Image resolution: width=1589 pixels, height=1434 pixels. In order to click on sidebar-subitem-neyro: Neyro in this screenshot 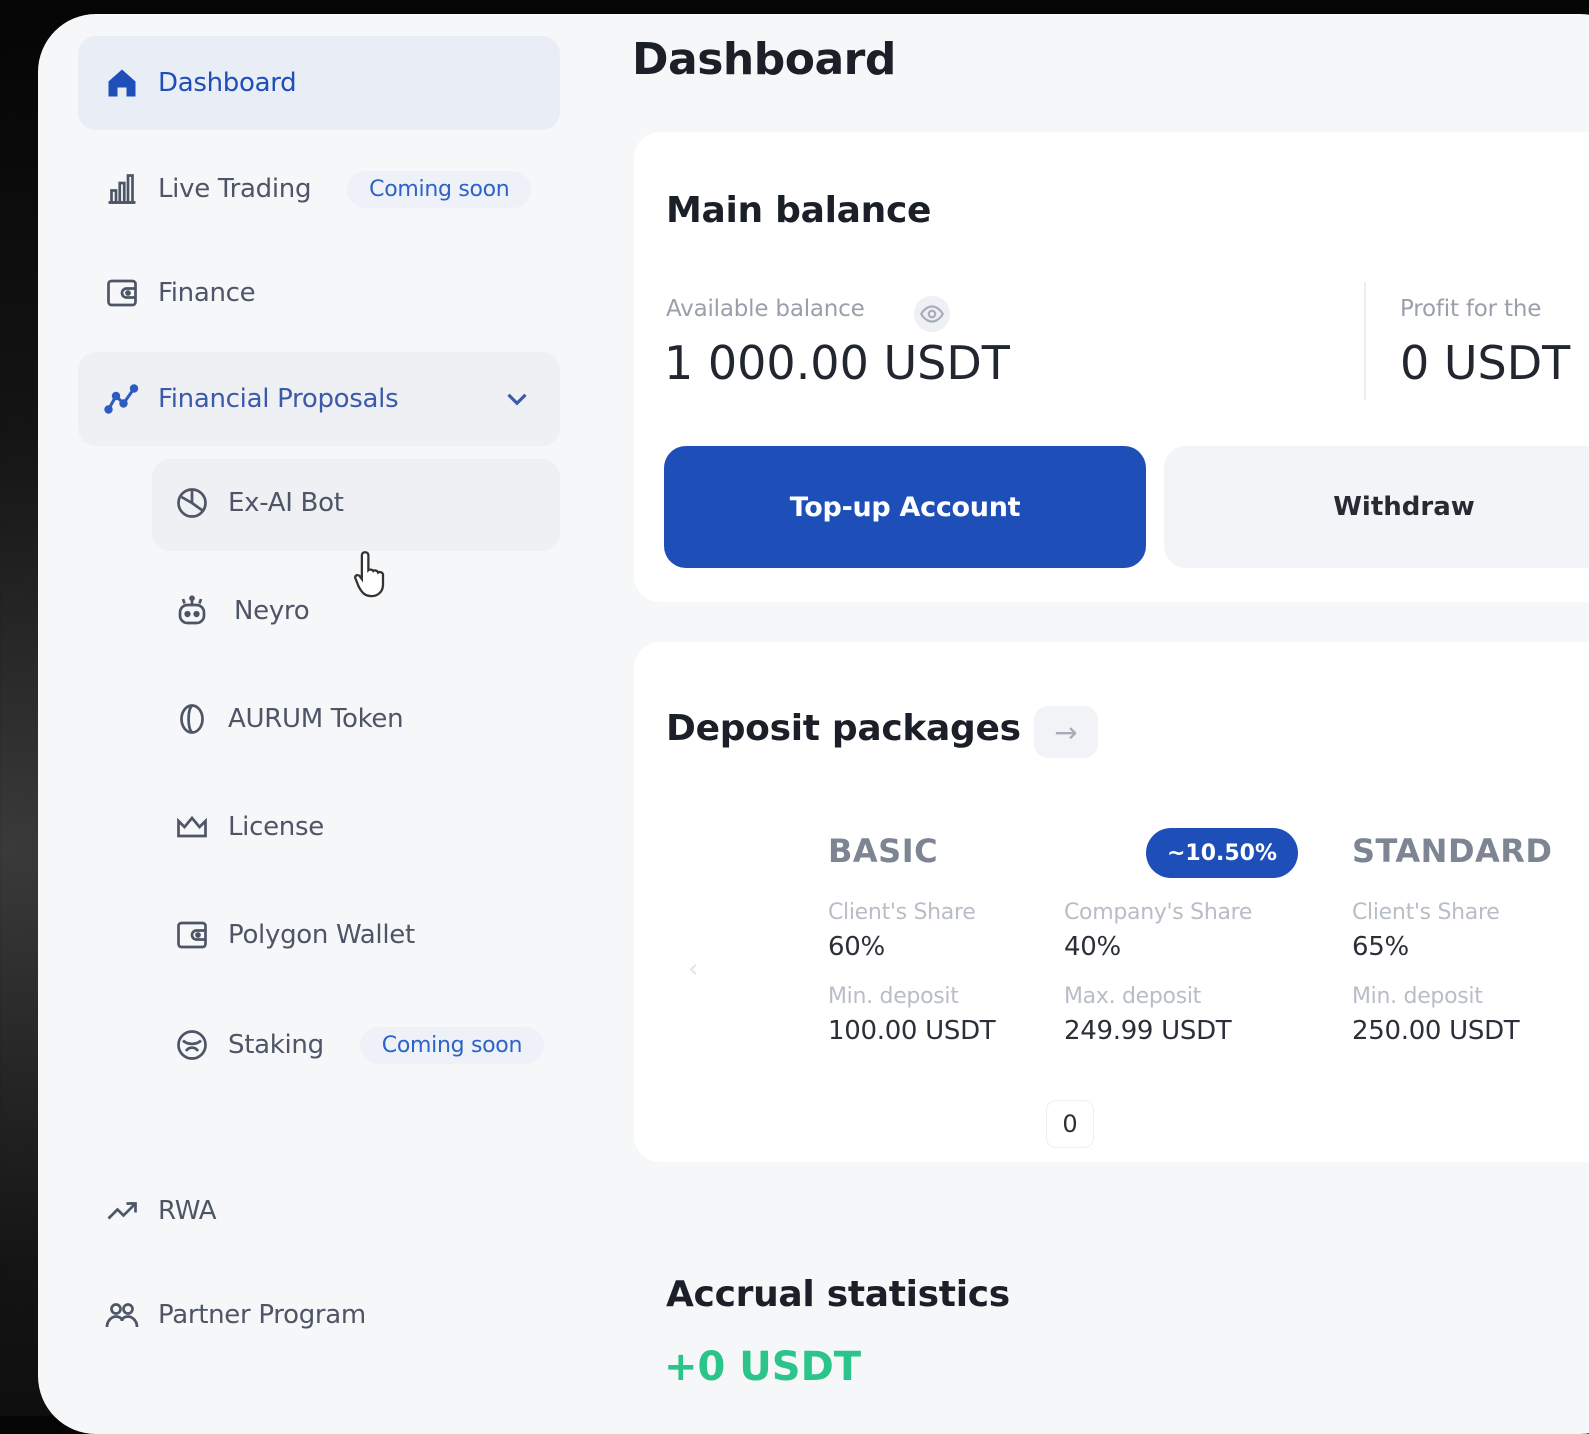, I will do `click(241, 611)`.